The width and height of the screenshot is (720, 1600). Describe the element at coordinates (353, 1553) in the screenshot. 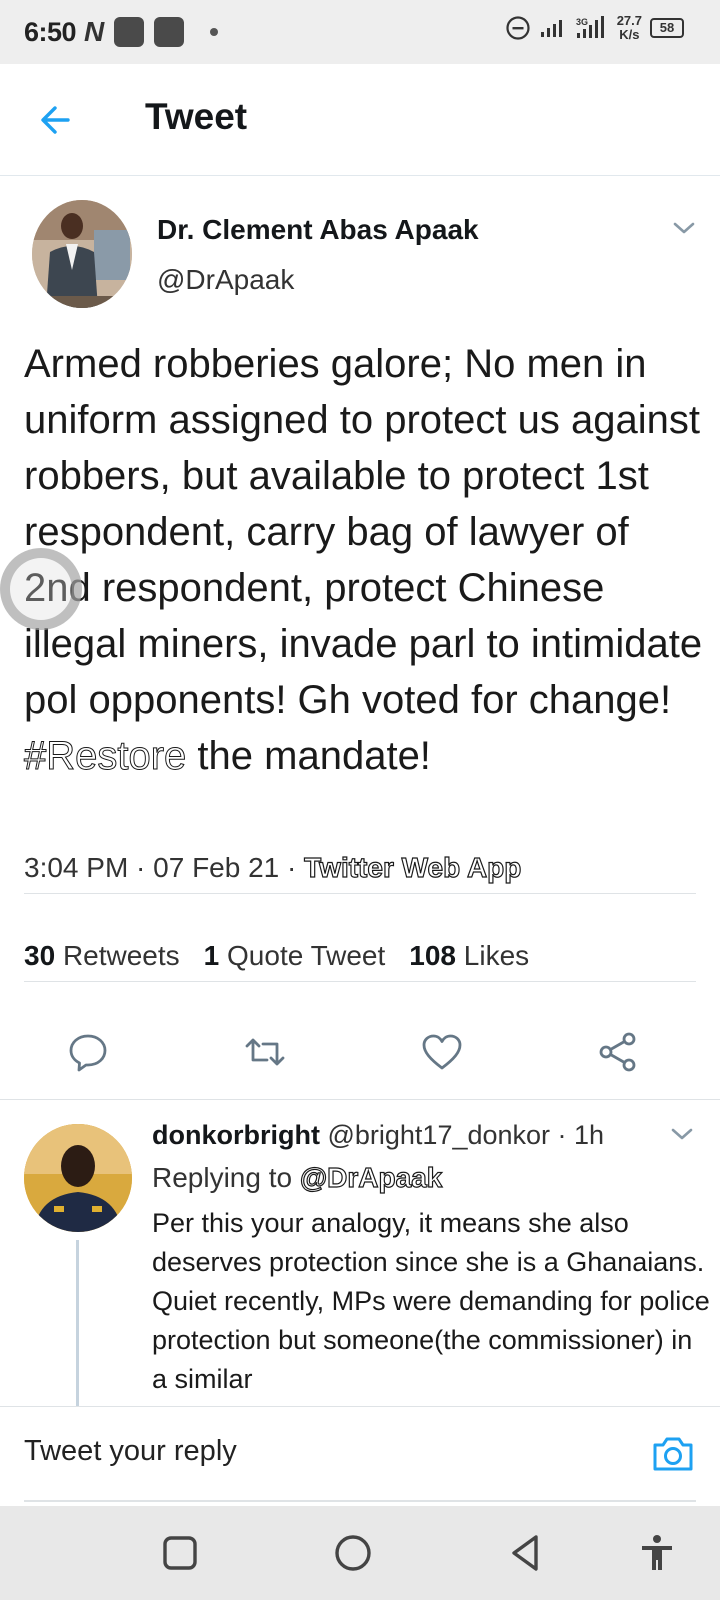

I see `home-icon` at that location.